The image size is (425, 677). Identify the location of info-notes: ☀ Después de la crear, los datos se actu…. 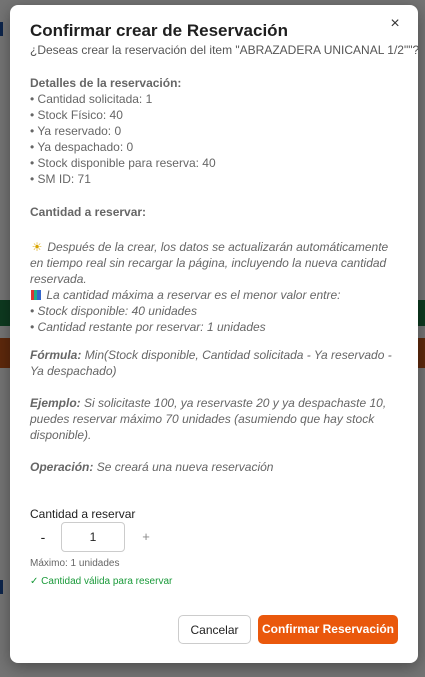
(216, 287).